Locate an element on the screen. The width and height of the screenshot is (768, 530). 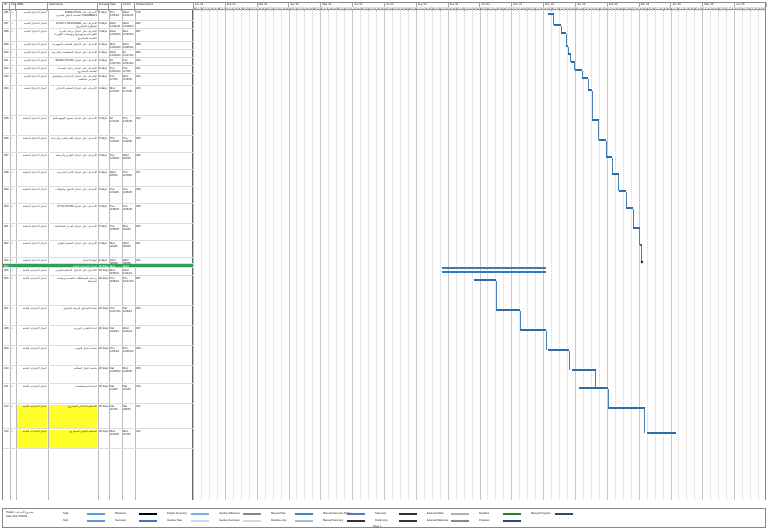
task-start: Fri 1/17/25 is located at coordinates (114, 120).